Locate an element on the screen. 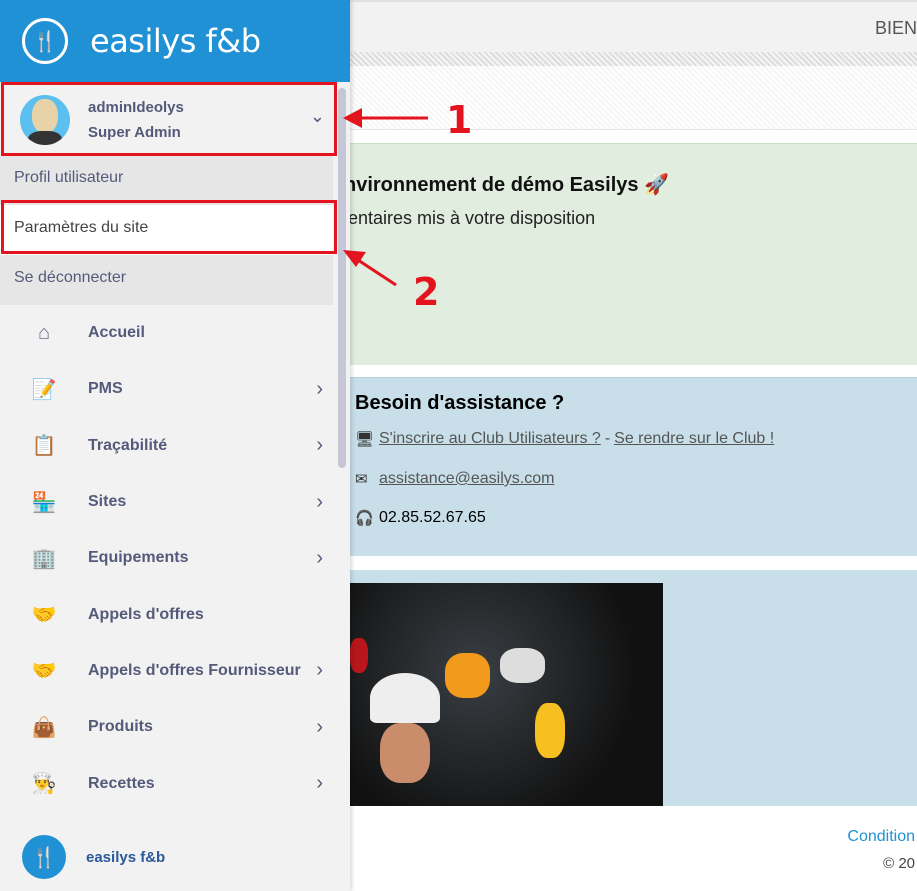 The width and height of the screenshot is (917, 891). arrow-1-head is located at coordinates (352, 118).